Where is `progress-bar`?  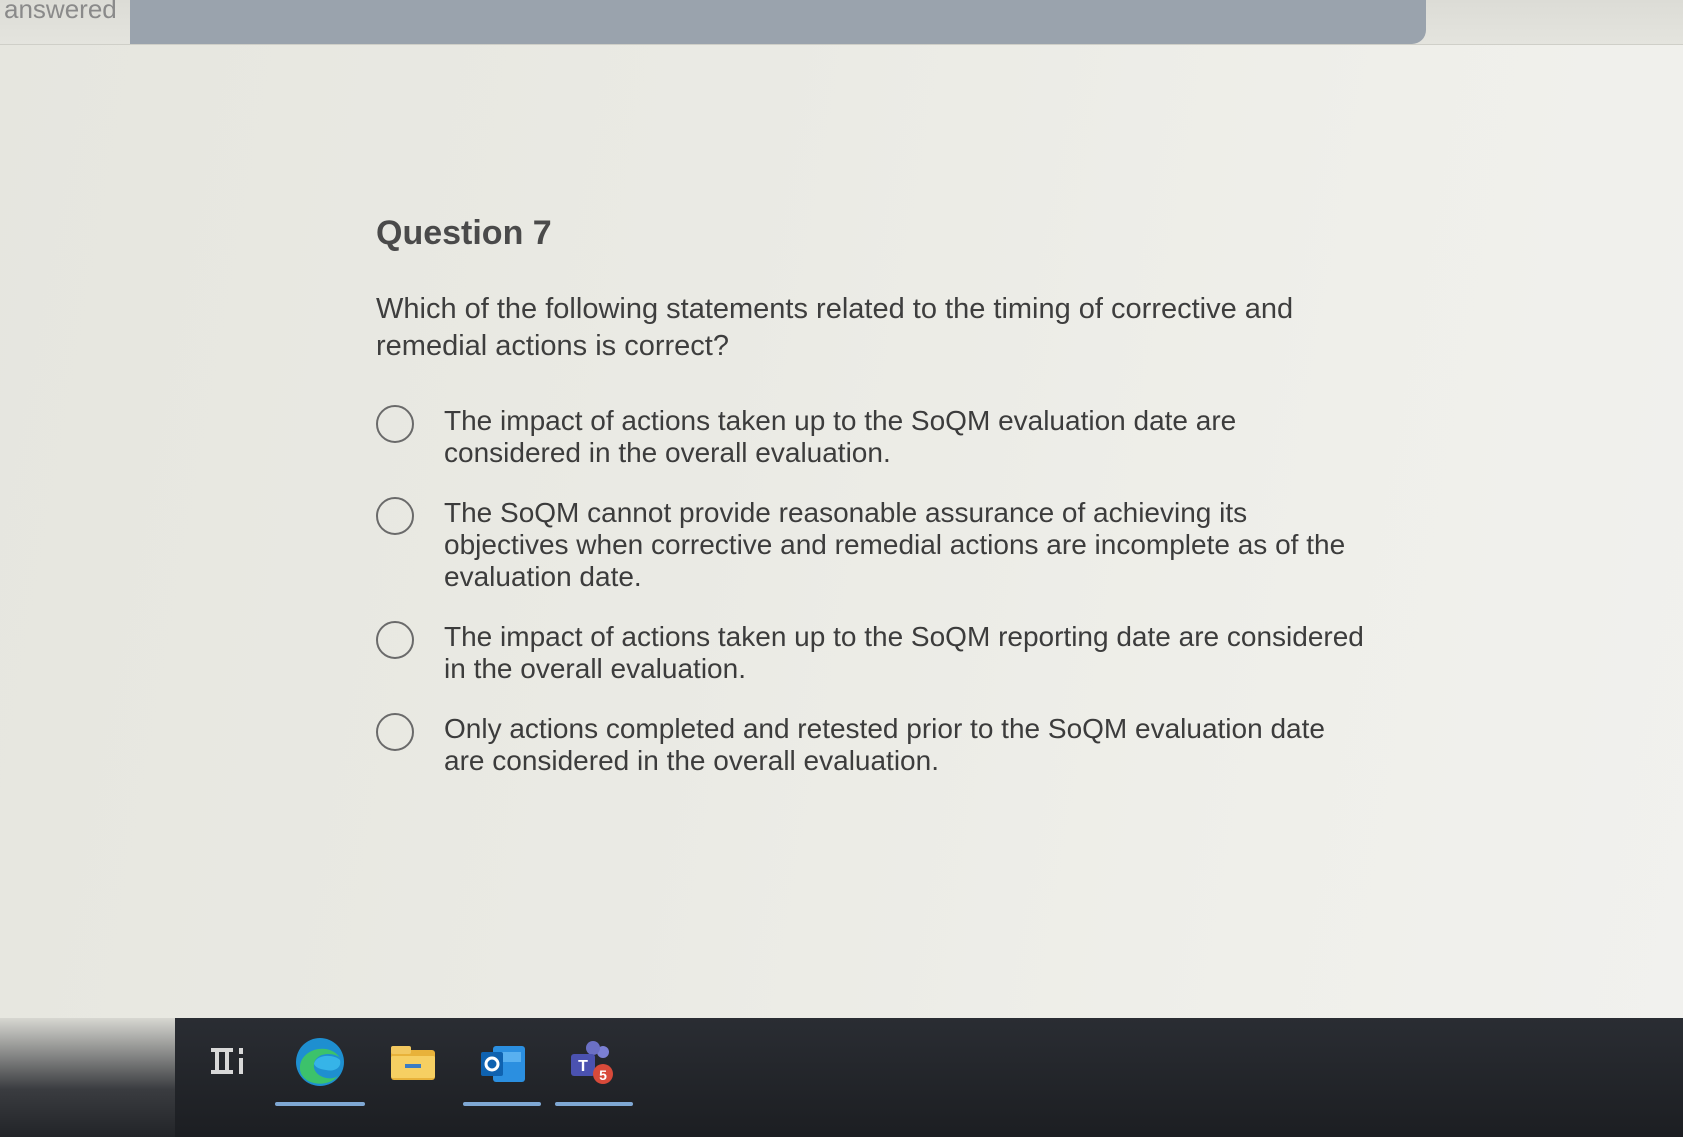
progress-bar is located at coordinates (841, 22).